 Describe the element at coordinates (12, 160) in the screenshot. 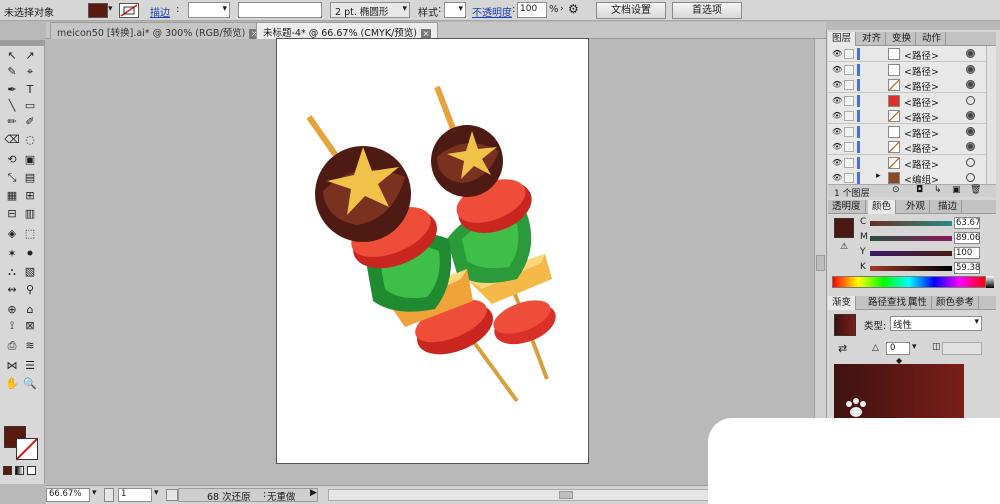

I see `reflect-tool-icon: ⟲` at that location.